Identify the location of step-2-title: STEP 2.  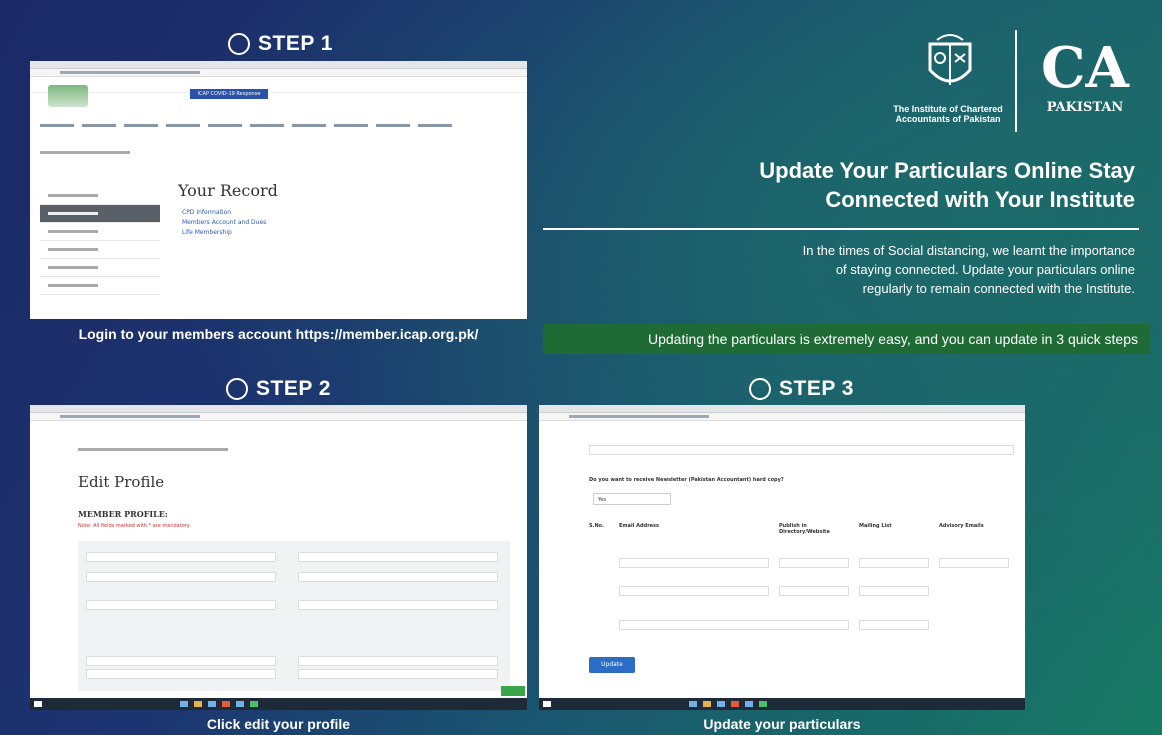
(278, 389).